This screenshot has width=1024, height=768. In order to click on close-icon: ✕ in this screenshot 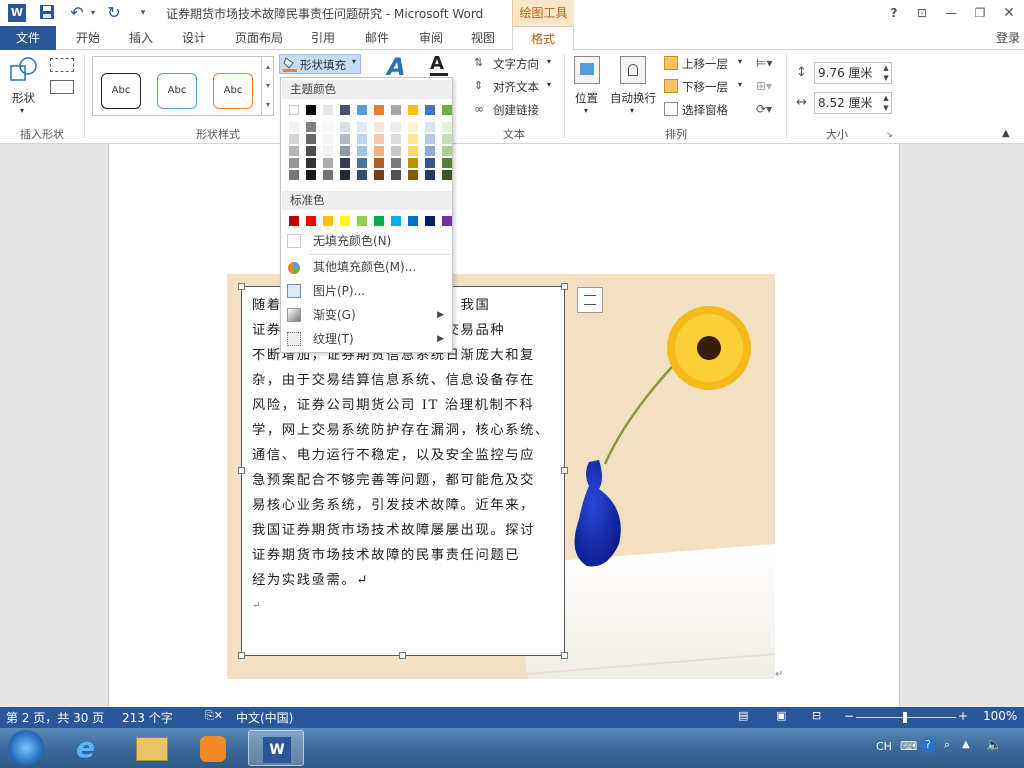, I will do `click(1009, 13)`.